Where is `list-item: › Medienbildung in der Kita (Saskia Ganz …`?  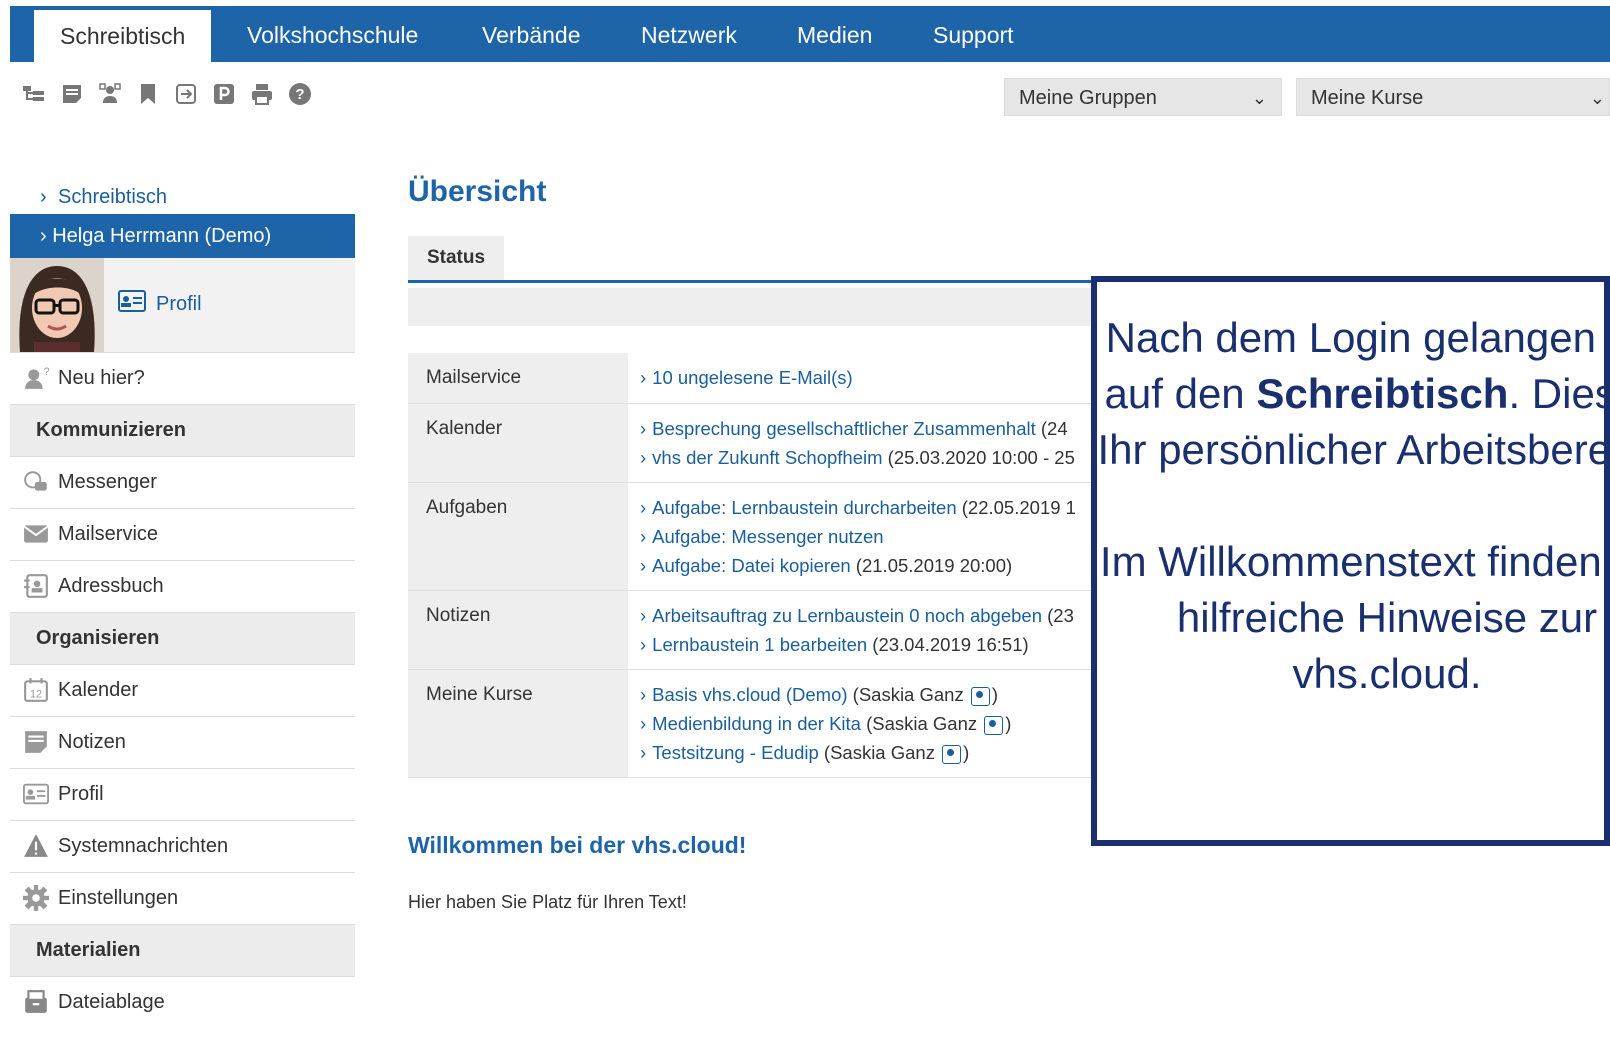 list-item: › Medienbildung in der Kita (Saskia Ganz … is located at coordinates (868, 723).